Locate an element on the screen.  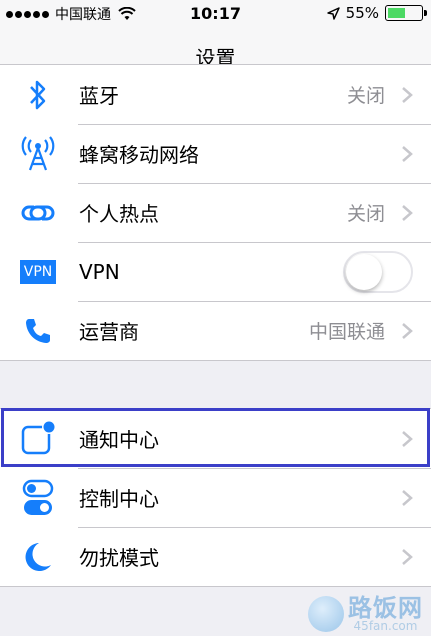
settings-row-control-center: 控制中心 is located at coordinates (215, 497).